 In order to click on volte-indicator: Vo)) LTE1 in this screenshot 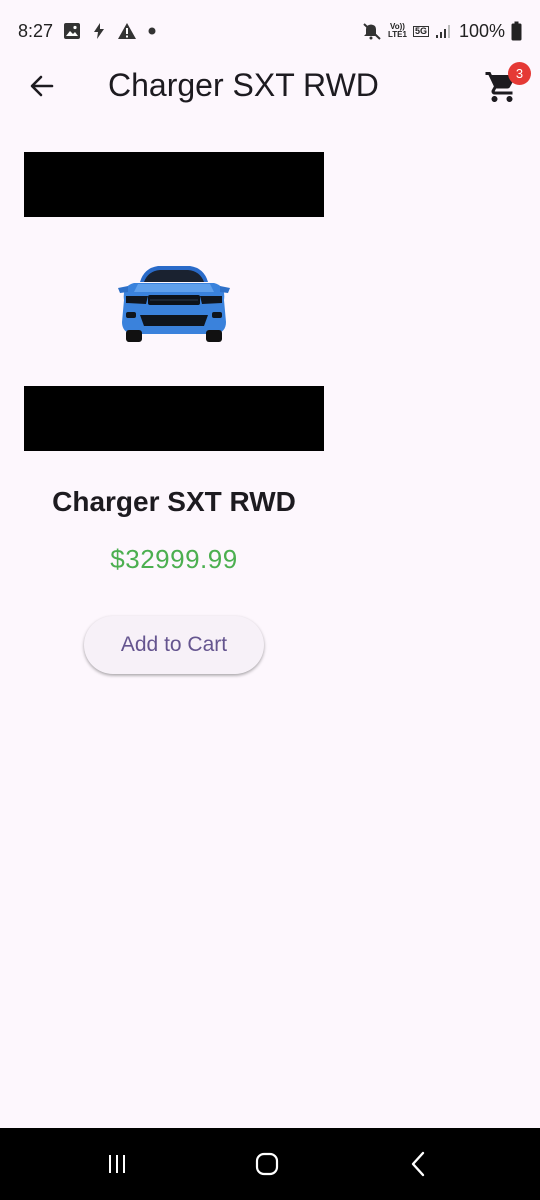, I will do `click(397, 31)`.